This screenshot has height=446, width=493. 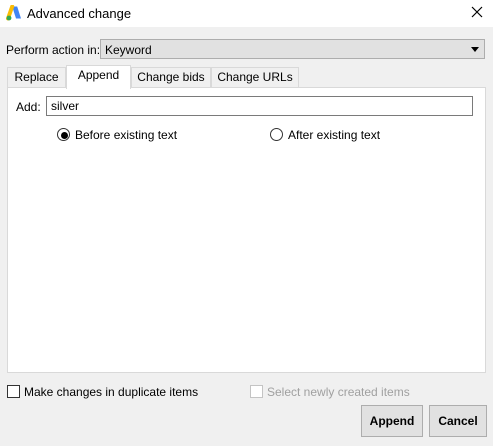 What do you see at coordinates (111, 392) in the screenshot?
I see `duplicate-items-label: Make changes in duplicate items` at bounding box center [111, 392].